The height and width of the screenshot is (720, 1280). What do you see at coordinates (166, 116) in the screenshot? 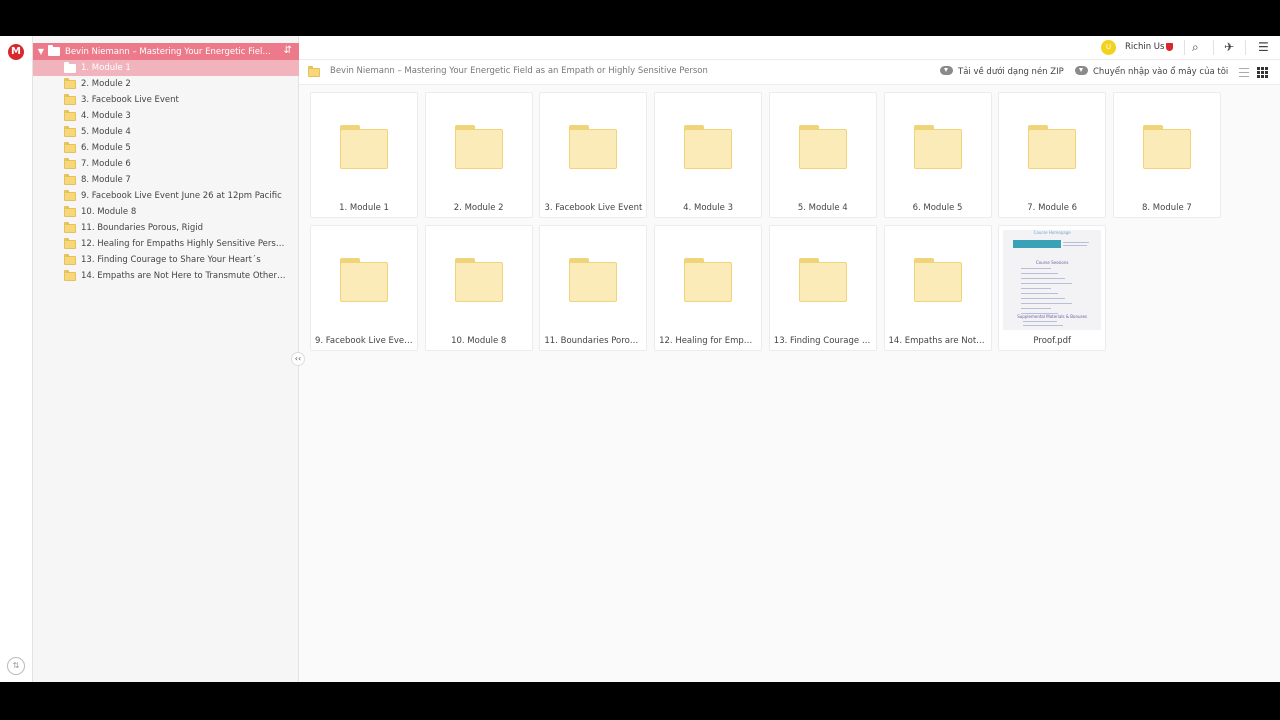
I see `tree-item: 4. Module 3` at bounding box center [166, 116].